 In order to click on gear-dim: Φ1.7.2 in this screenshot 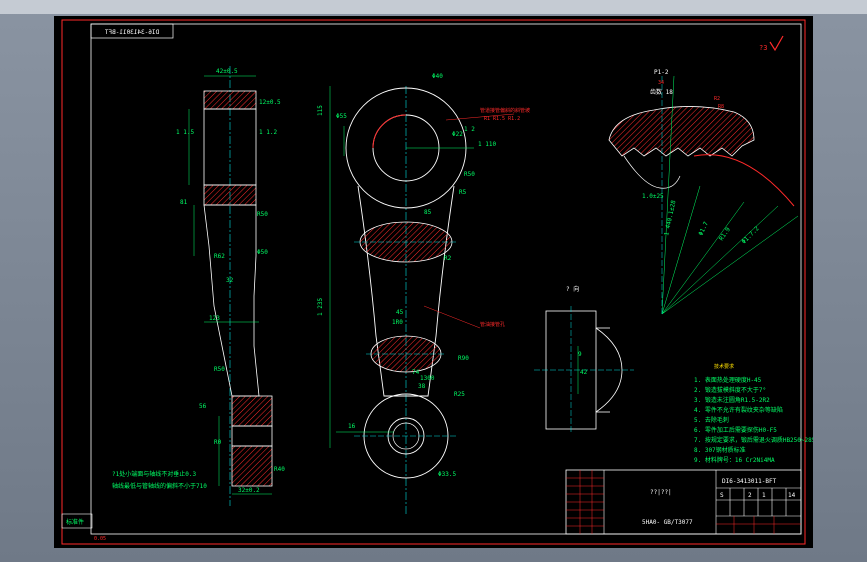, I will do `click(750, 235)`.